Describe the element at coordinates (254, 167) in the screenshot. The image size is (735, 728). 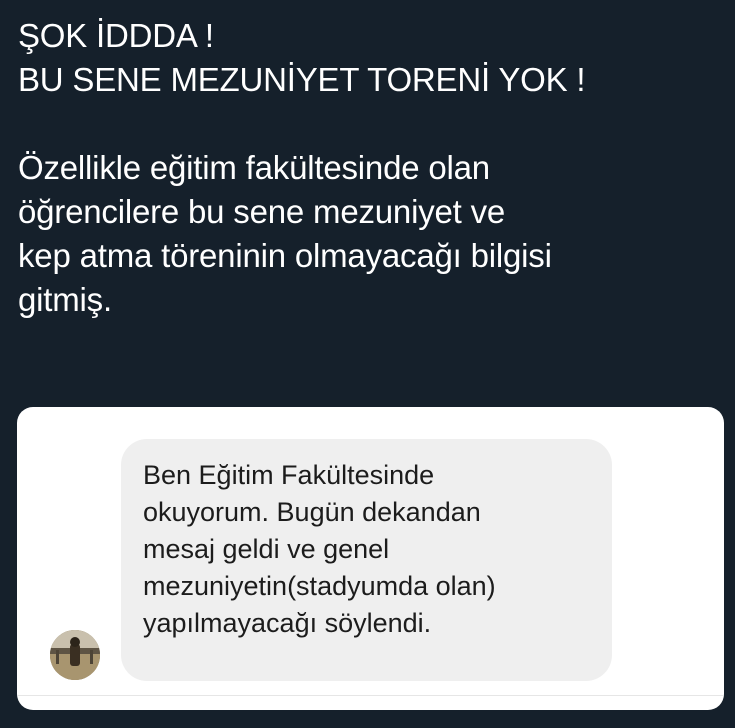
I see `tweet-body-line-1: Özellikle eğitim fakültesinde olan` at that location.